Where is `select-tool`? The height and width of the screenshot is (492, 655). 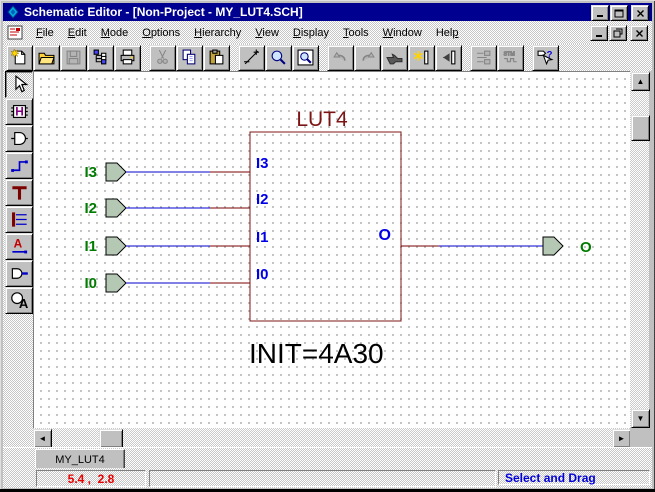 select-tool is located at coordinates (19, 84).